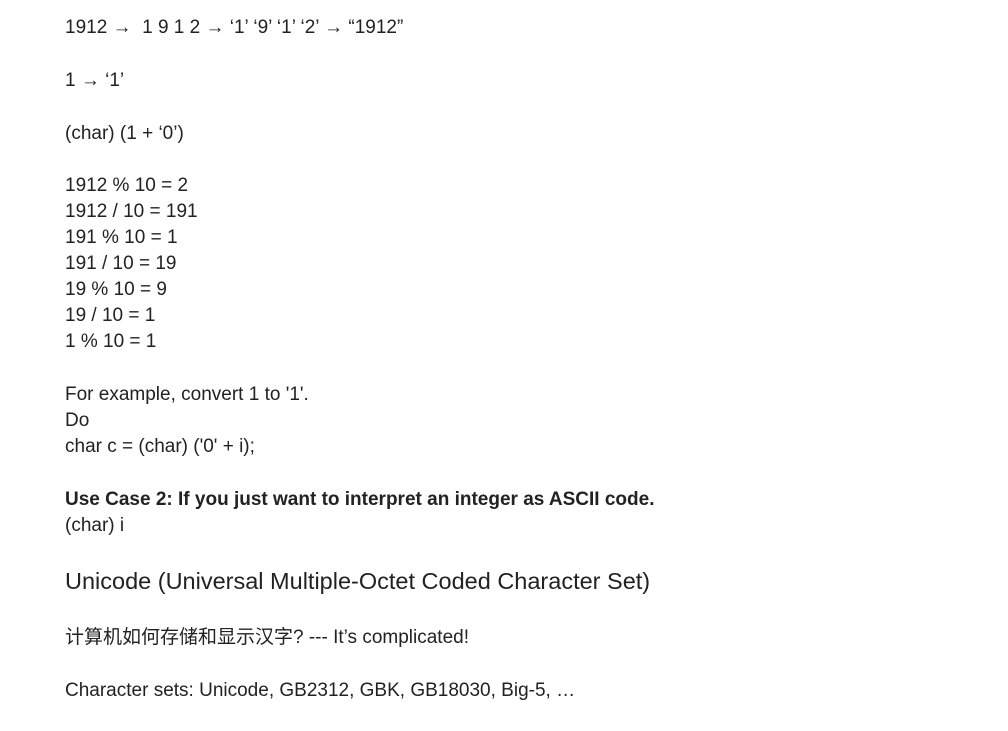 Image resolution: width=1008 pixels, height=731 pixels. Describe the element at coordinates (116, 289) in the screenshot. I see `math-step-5: 19 % 10 = 9` at that location.